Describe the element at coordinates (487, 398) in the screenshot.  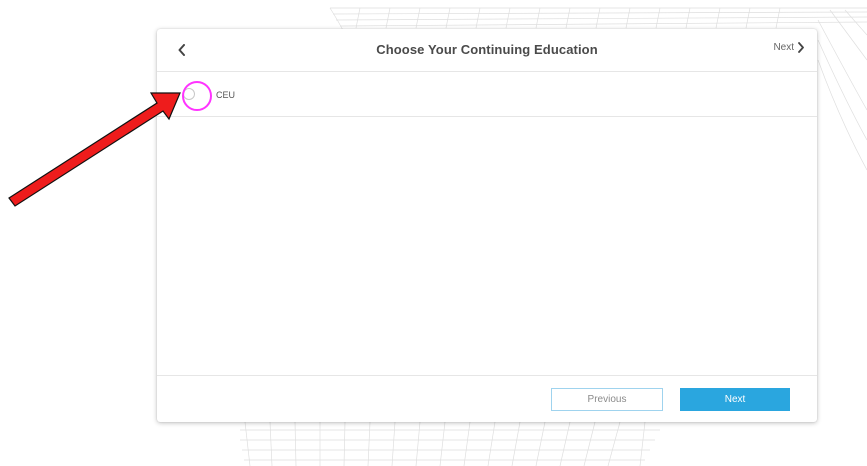
I see `dialog-footer: Previous Next` at that location.